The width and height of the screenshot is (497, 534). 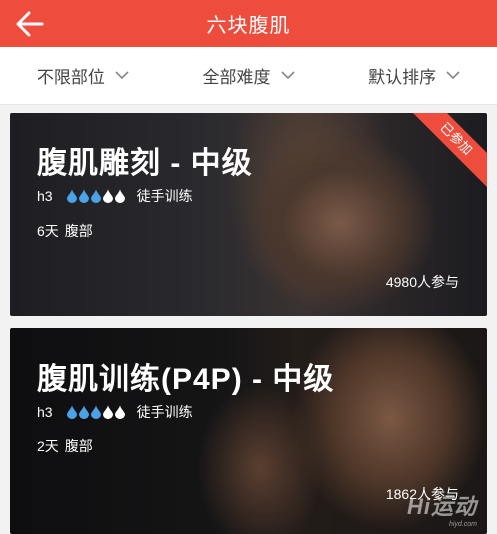 What do you see at coordinates (48, 446) in the screenshot?
I see `course-days: 2天` at bounding box center [48, 446].